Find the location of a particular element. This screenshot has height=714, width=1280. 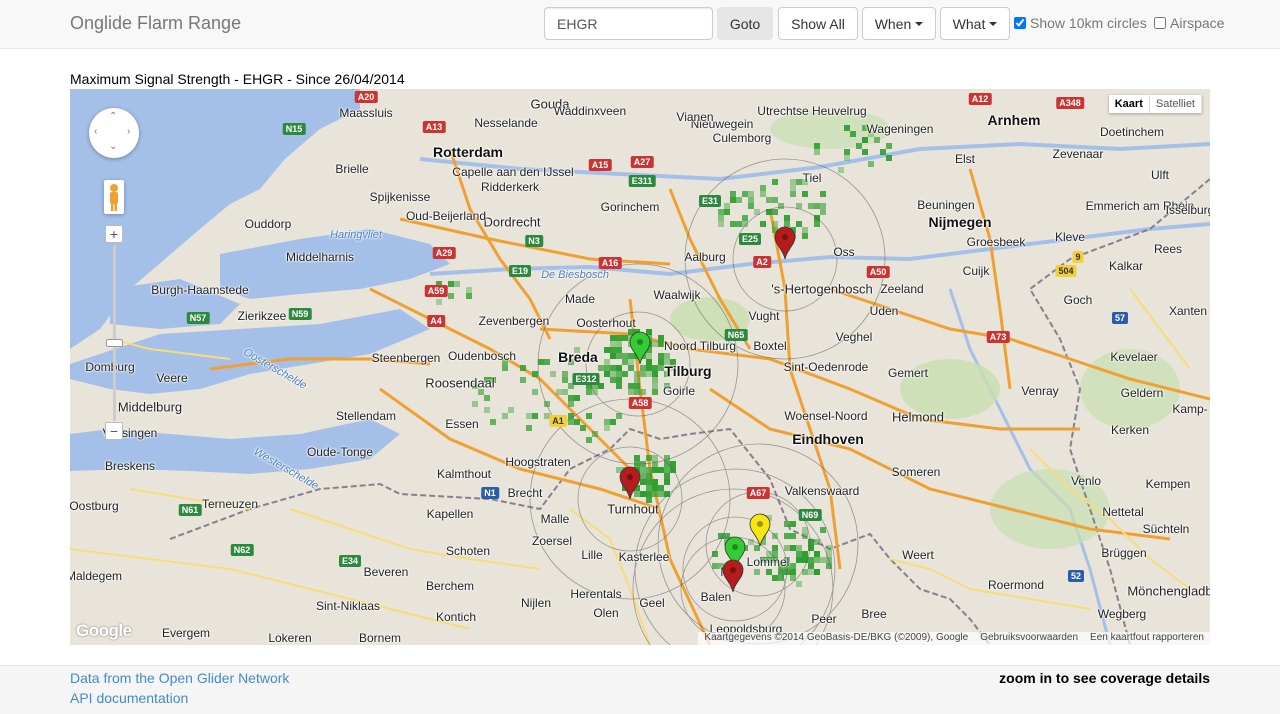

show-circles-label: Show 10km circles is located at coordinates (1088, 23).